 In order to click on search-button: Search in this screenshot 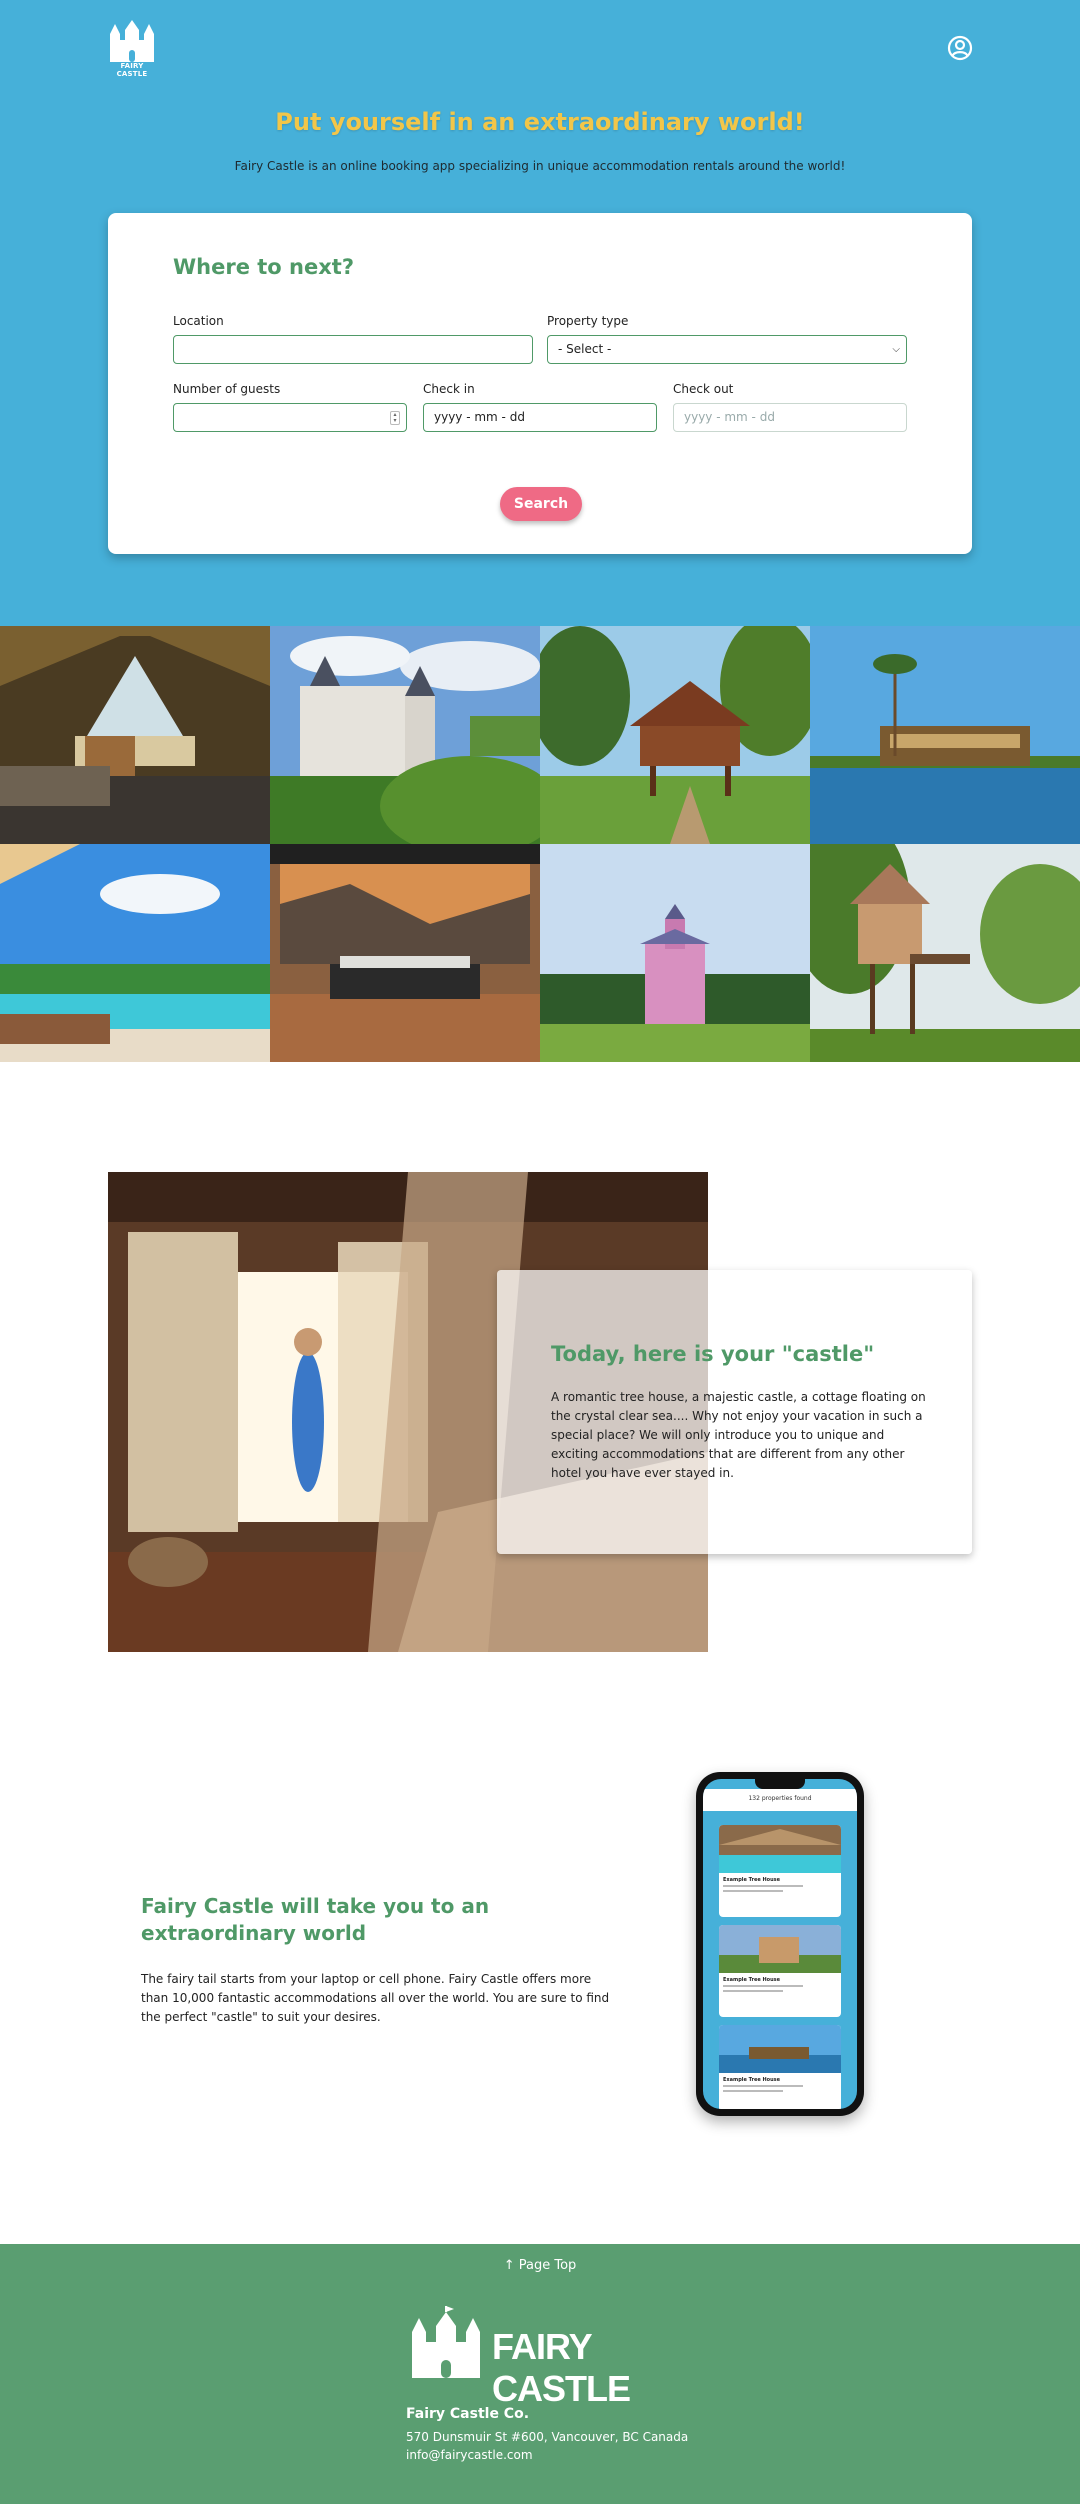, I will do `click(541, 504)`.